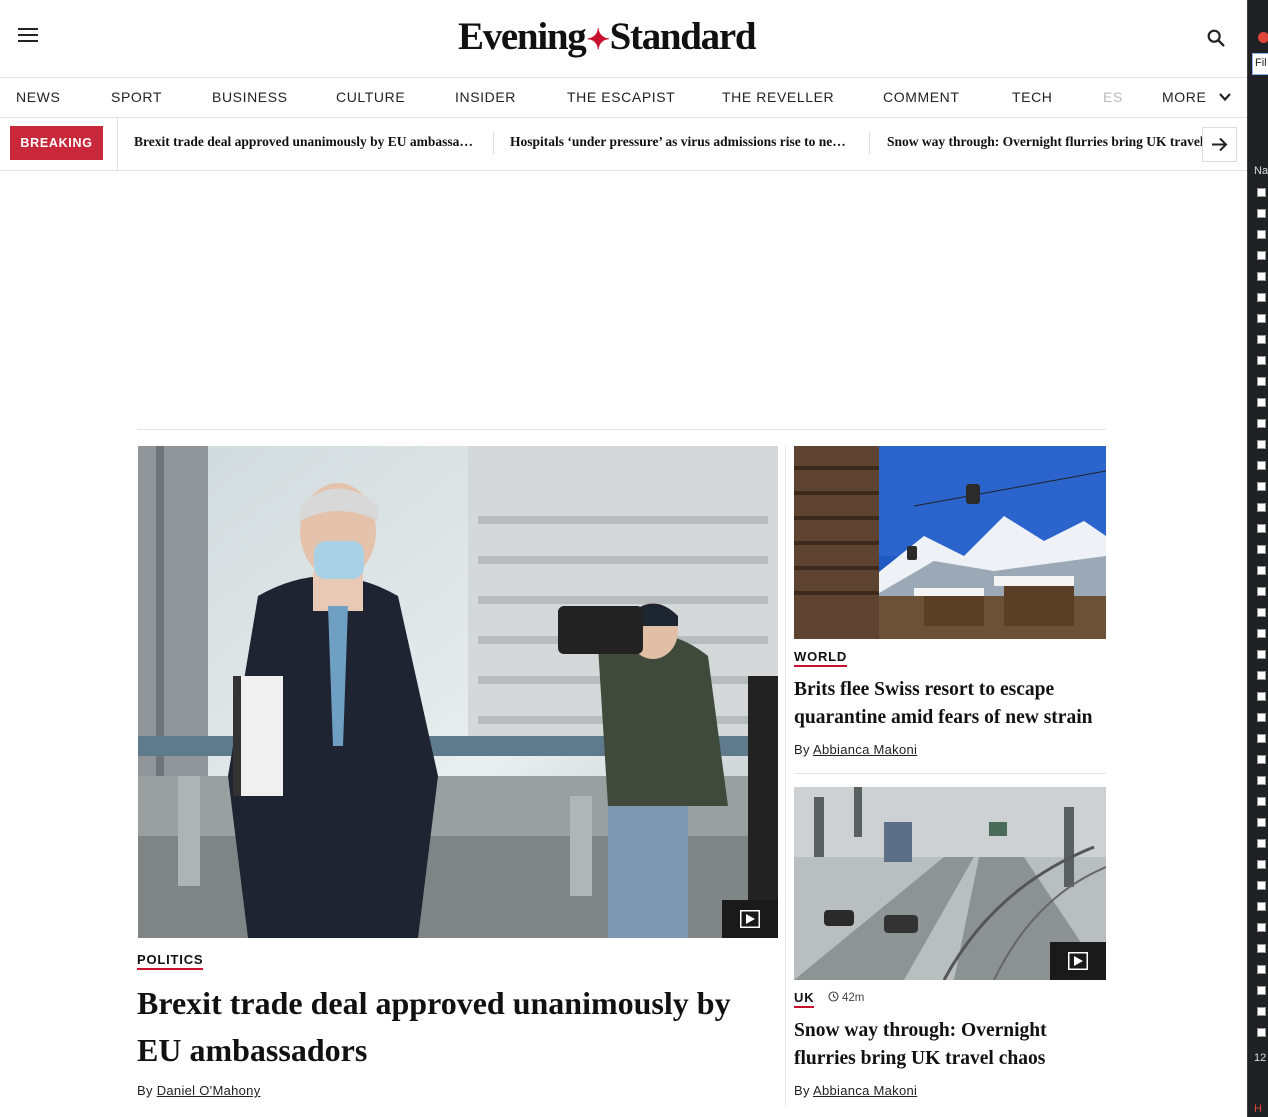  What do you see at coordinates (28, 36) in the screenshot?
I see `menu-icon` at bounding box center [28, 36].